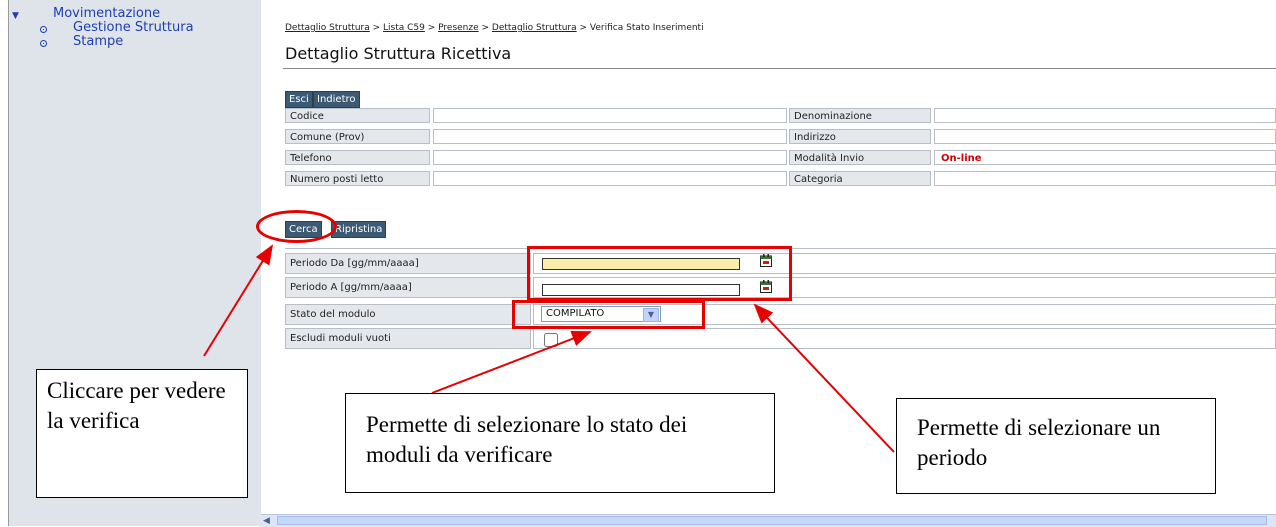 The width and height of the screenshot is (1276, 527). I want to click on scrollbar-thumb, so click(772, 520).